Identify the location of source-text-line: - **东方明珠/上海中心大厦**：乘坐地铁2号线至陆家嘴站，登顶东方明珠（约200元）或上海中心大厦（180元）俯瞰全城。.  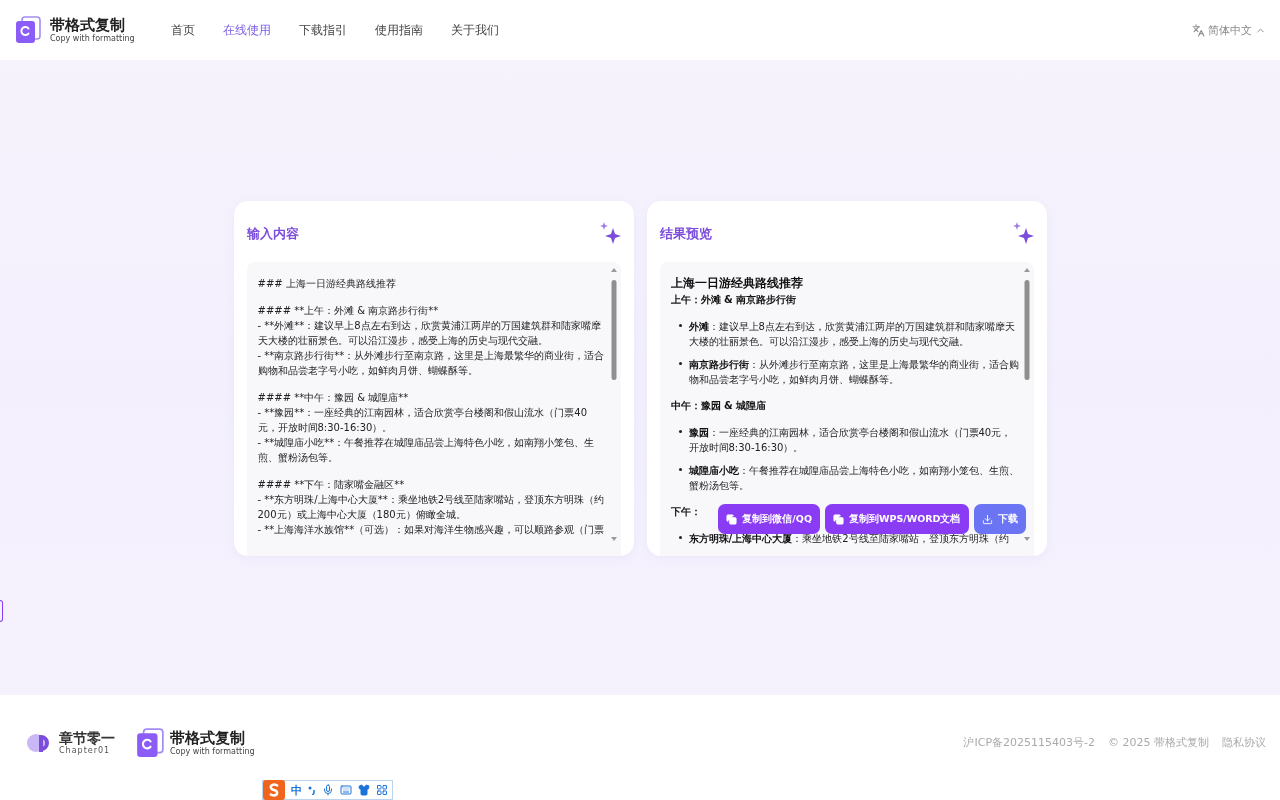
(431, 507).